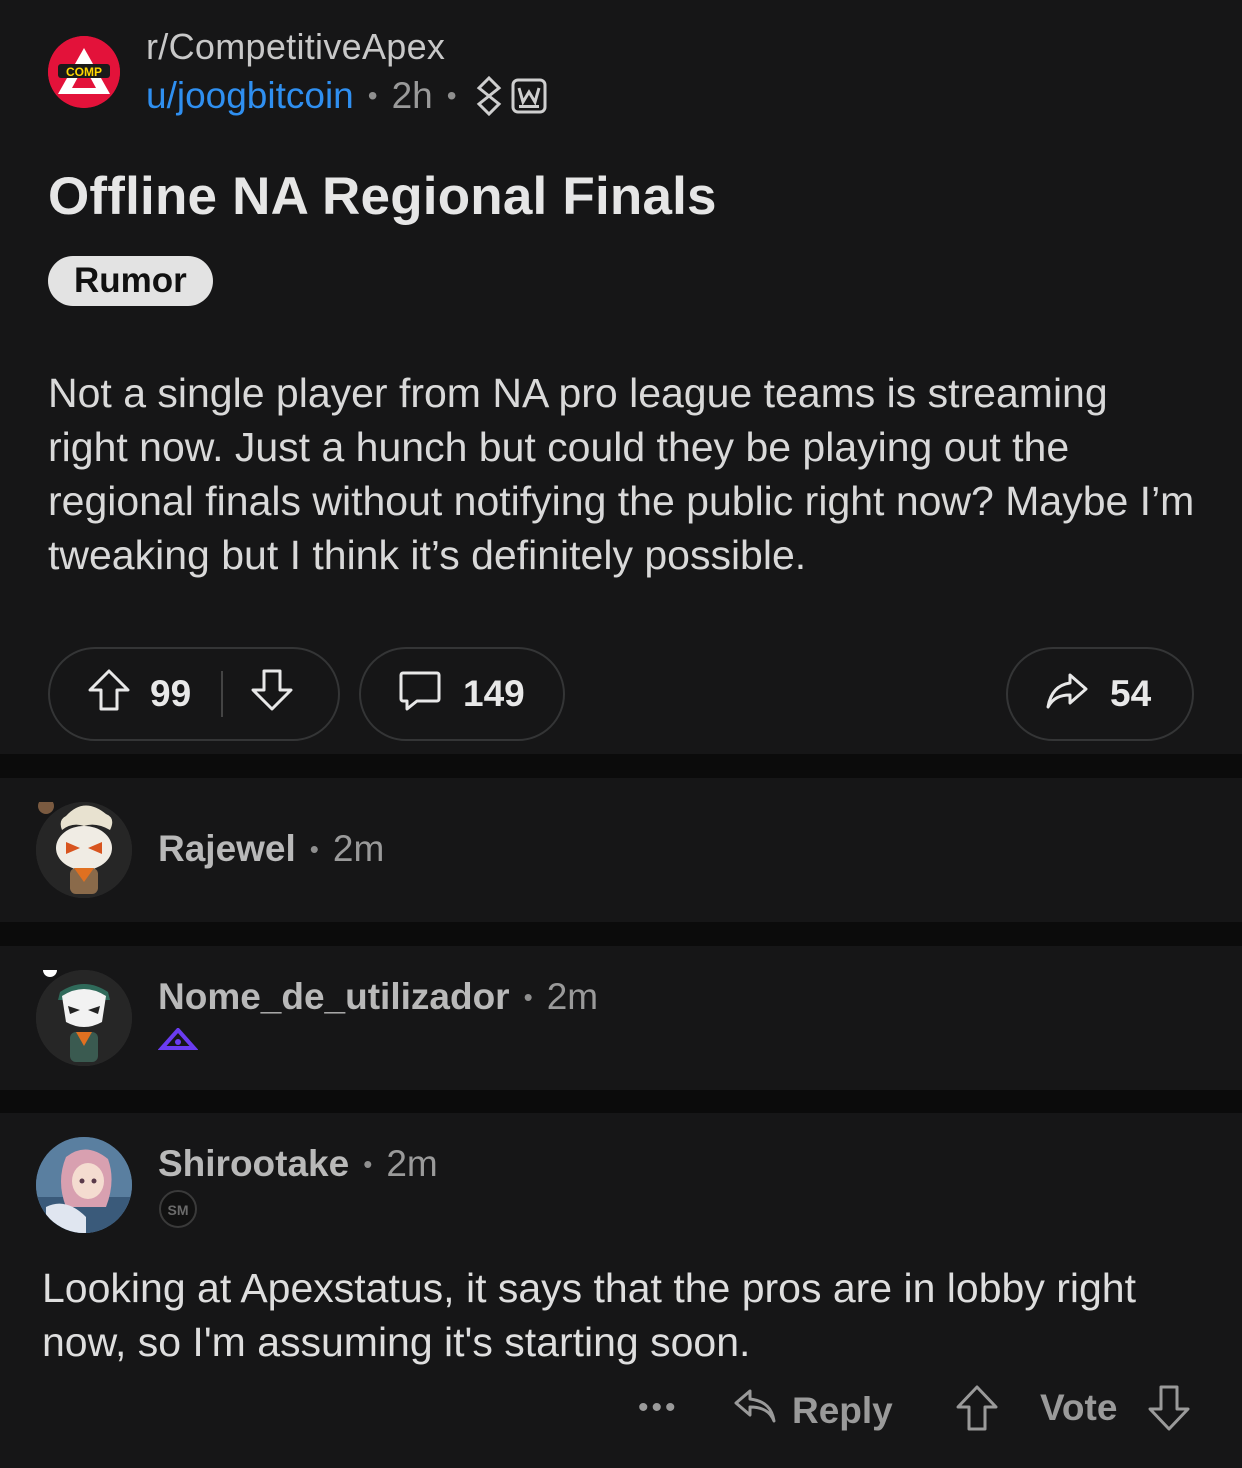 This screenshot has height=1468, width=1242. What do you see at coordinates (227, 849) in the screenshot?
I see `comment-author: Rajewel` at bounding box center [227, 849].